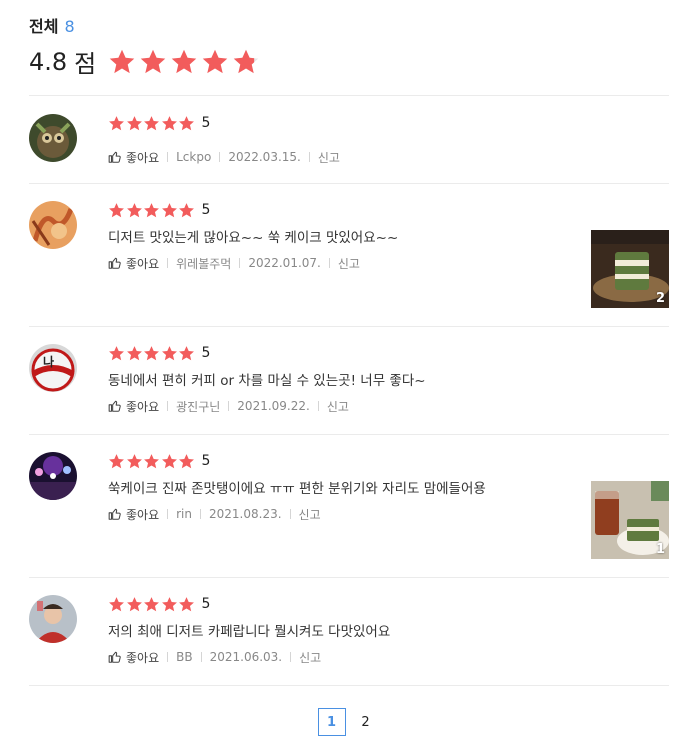  Describe the element at coordinates (204, 263) in the screenshot. I see `review-author: 위레볼주먹` at that location.